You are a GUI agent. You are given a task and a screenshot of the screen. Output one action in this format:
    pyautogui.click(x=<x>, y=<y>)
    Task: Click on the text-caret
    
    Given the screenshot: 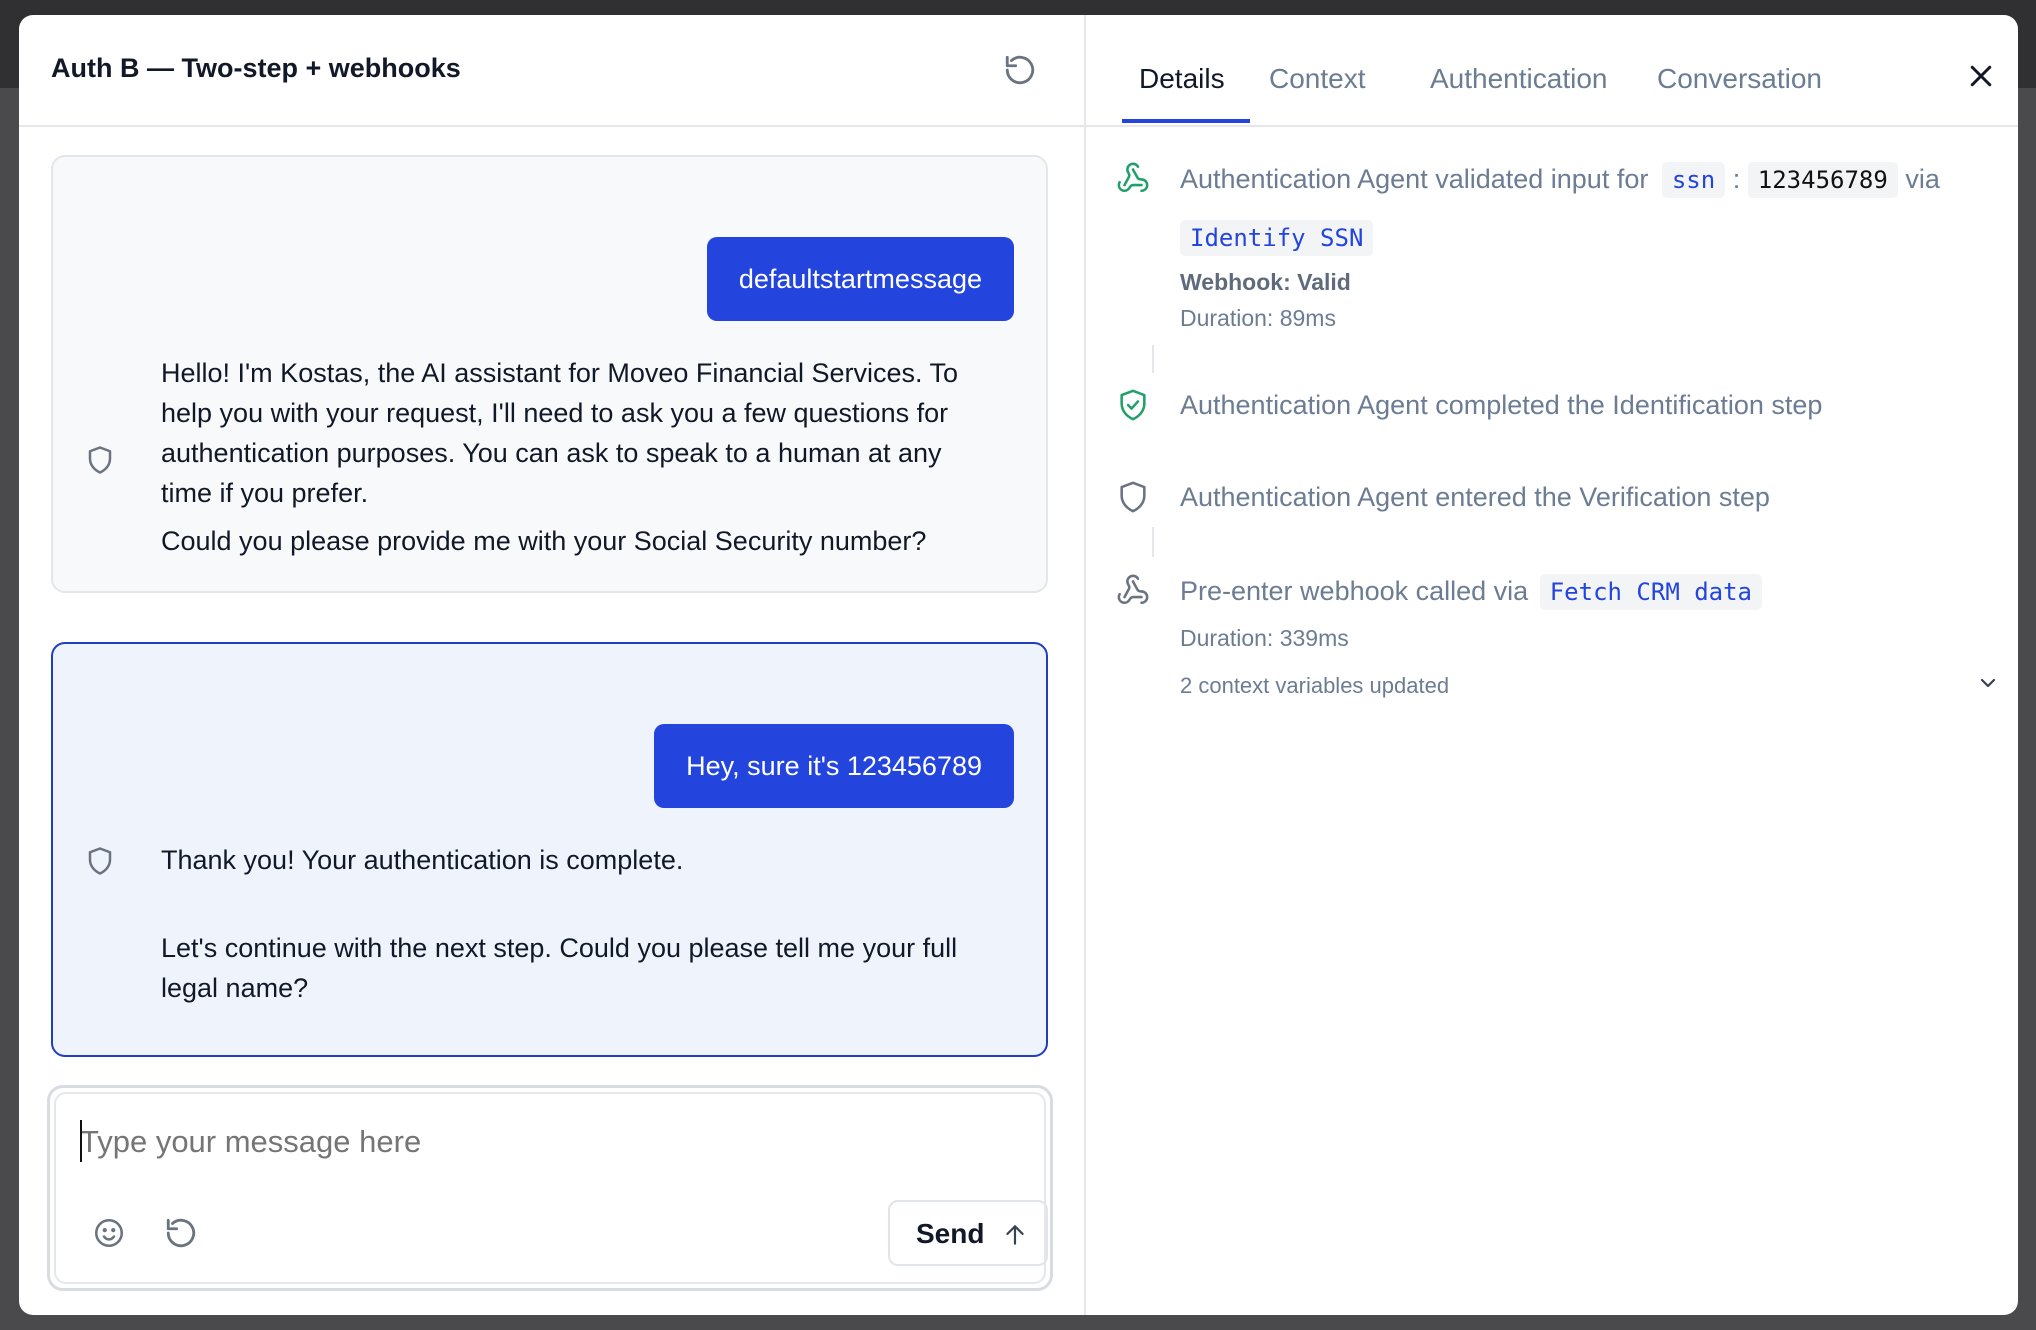 What is the action you would take?
    pyautogui.click(x=81, y=1141)
    